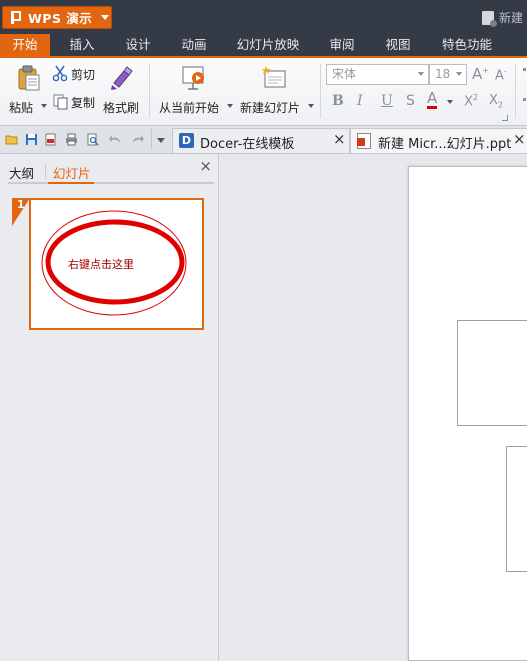  I want to click on active-tab-indicator, so click(71, 183).